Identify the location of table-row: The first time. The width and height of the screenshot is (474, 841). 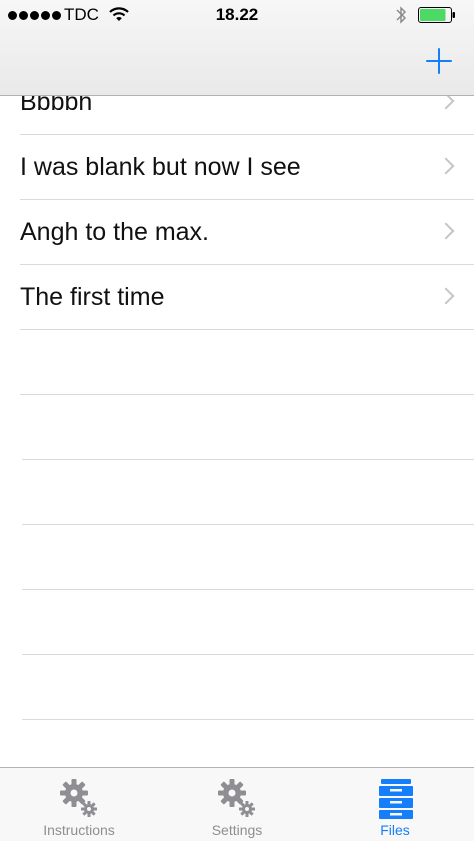
(247, 297).